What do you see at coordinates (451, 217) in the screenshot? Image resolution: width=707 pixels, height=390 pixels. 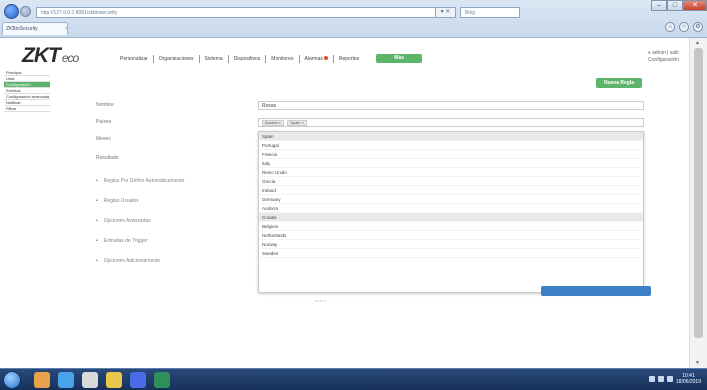 I see `dropdown-option: Croatia` at bounding box center [451, 217].